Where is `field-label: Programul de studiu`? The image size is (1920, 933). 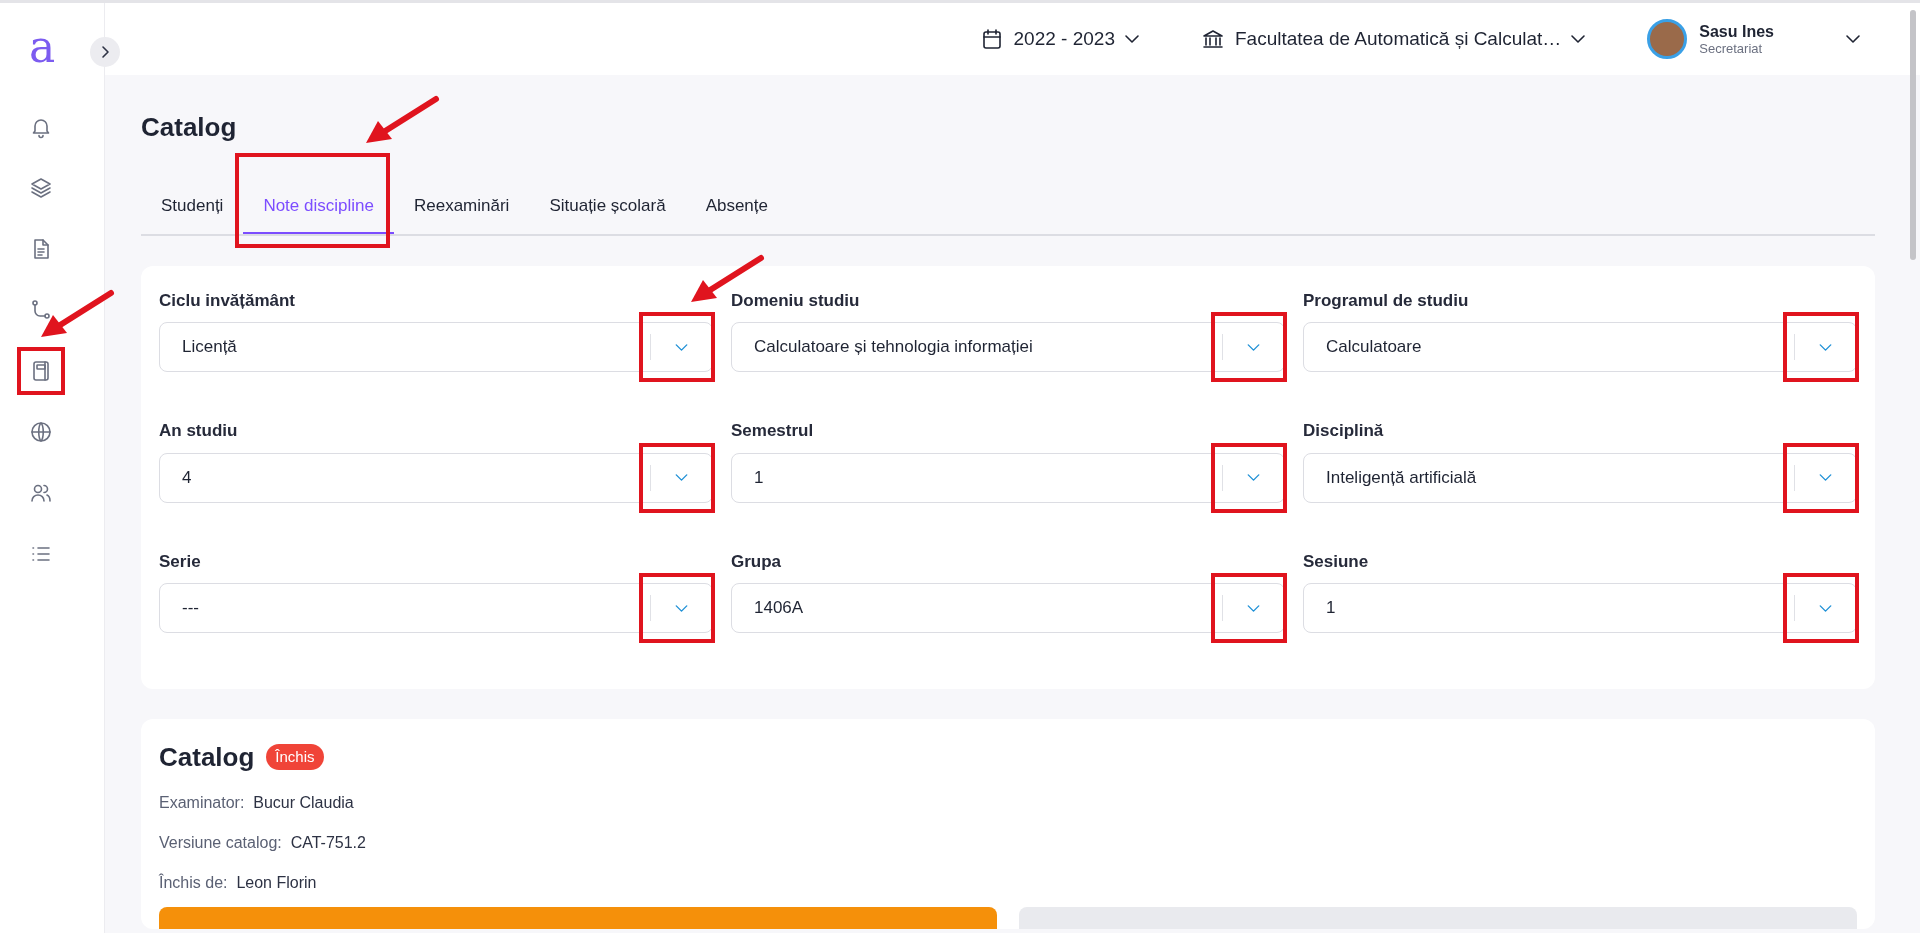 field-label: Programul de studiu is located at coordinates (1386, 300).